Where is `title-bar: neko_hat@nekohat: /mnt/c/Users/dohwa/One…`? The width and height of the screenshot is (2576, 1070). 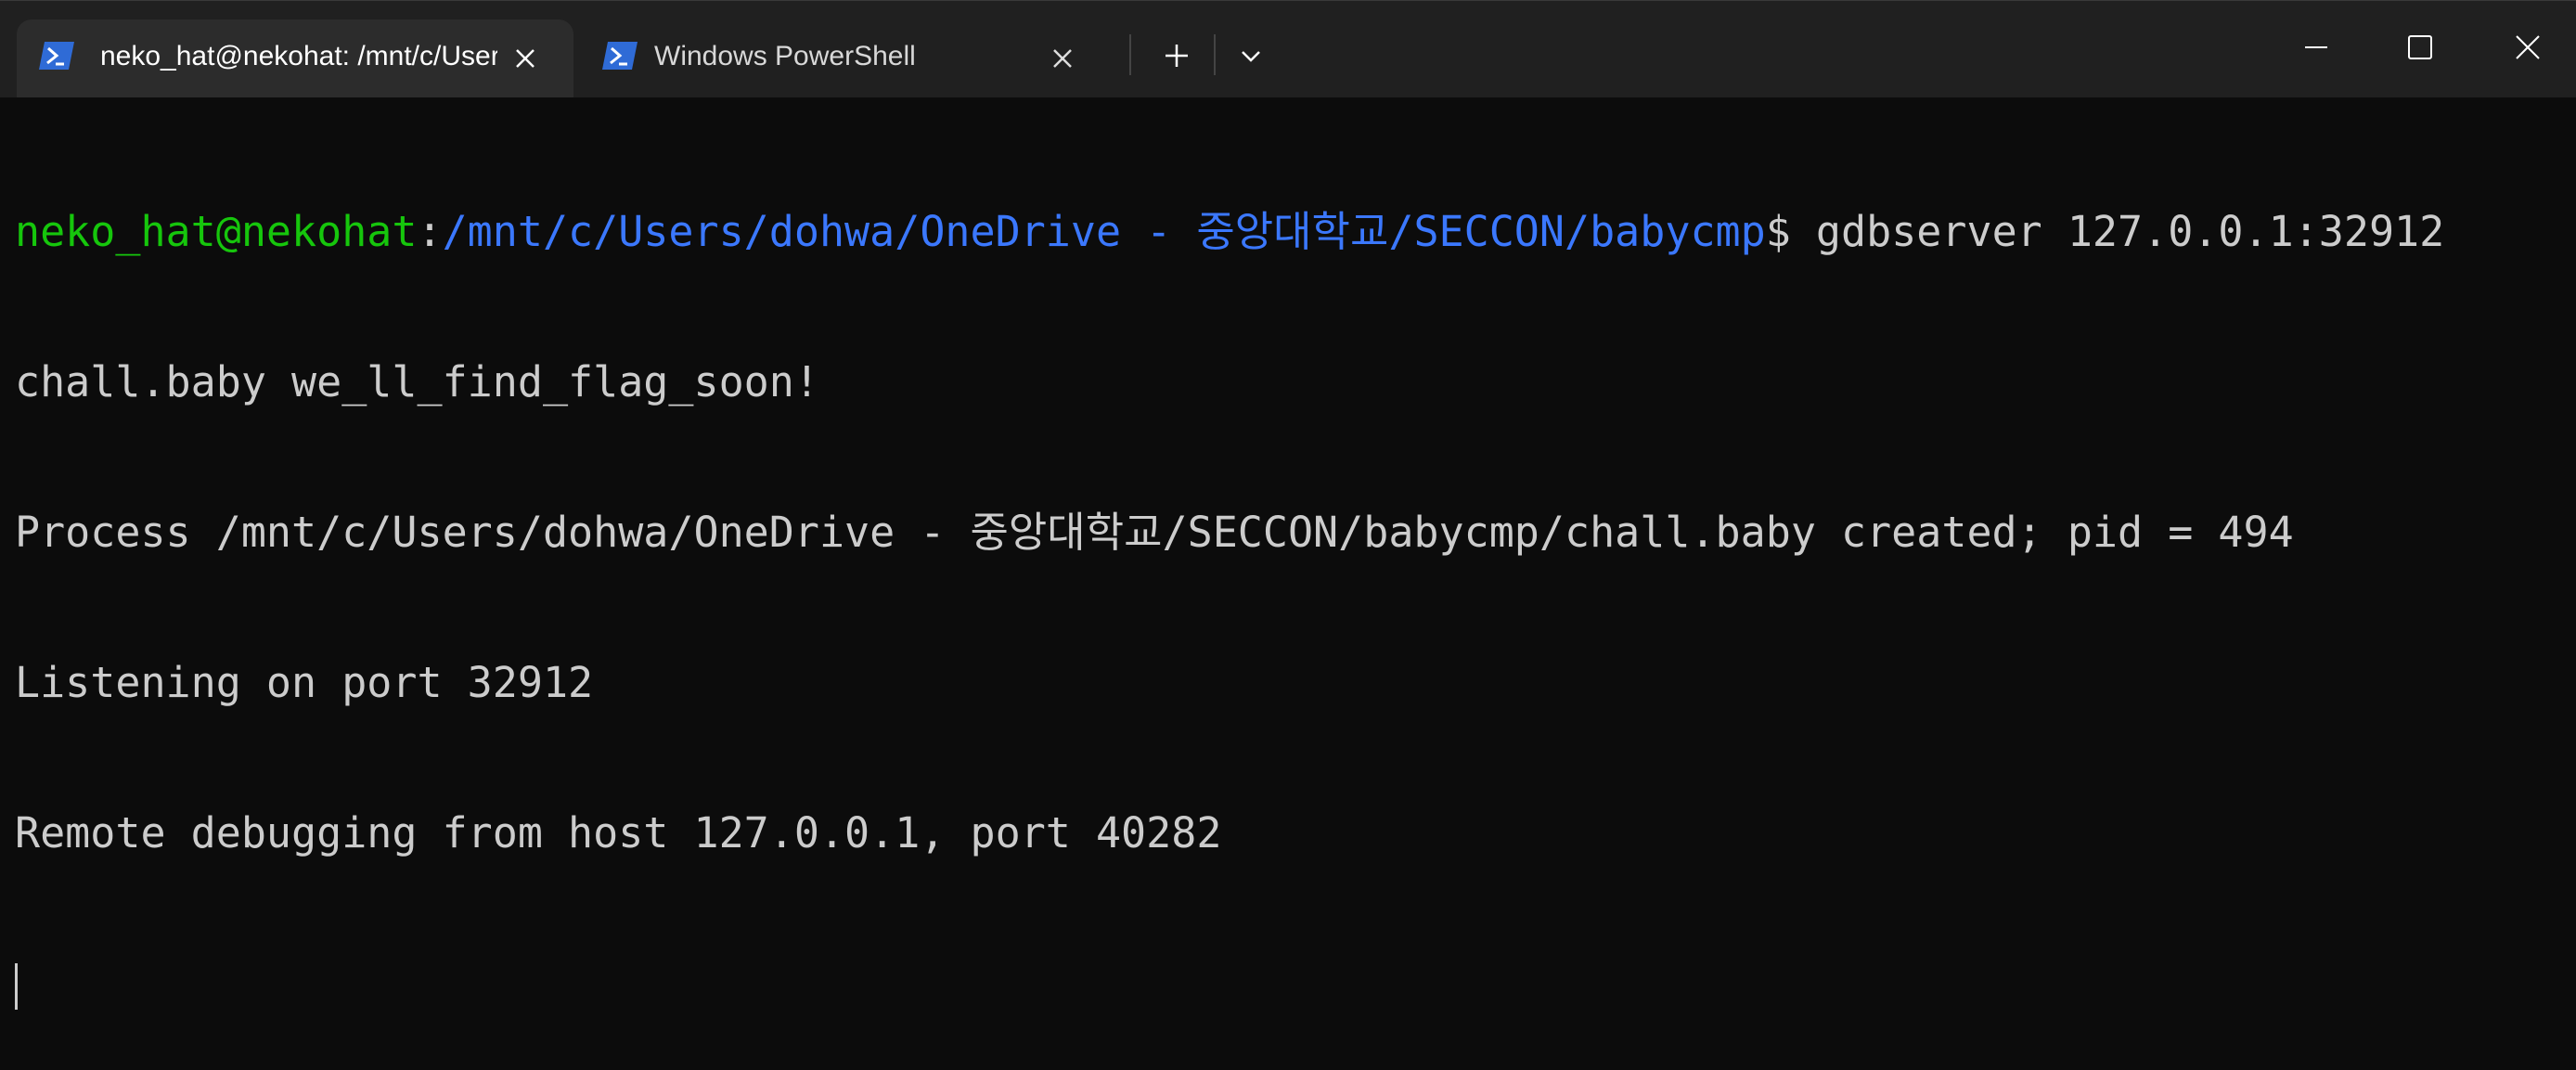
title-bar: neko_hat@nekohat: /mnt/c/Users/dohwa/One… is located at coordinates (1288, 49).